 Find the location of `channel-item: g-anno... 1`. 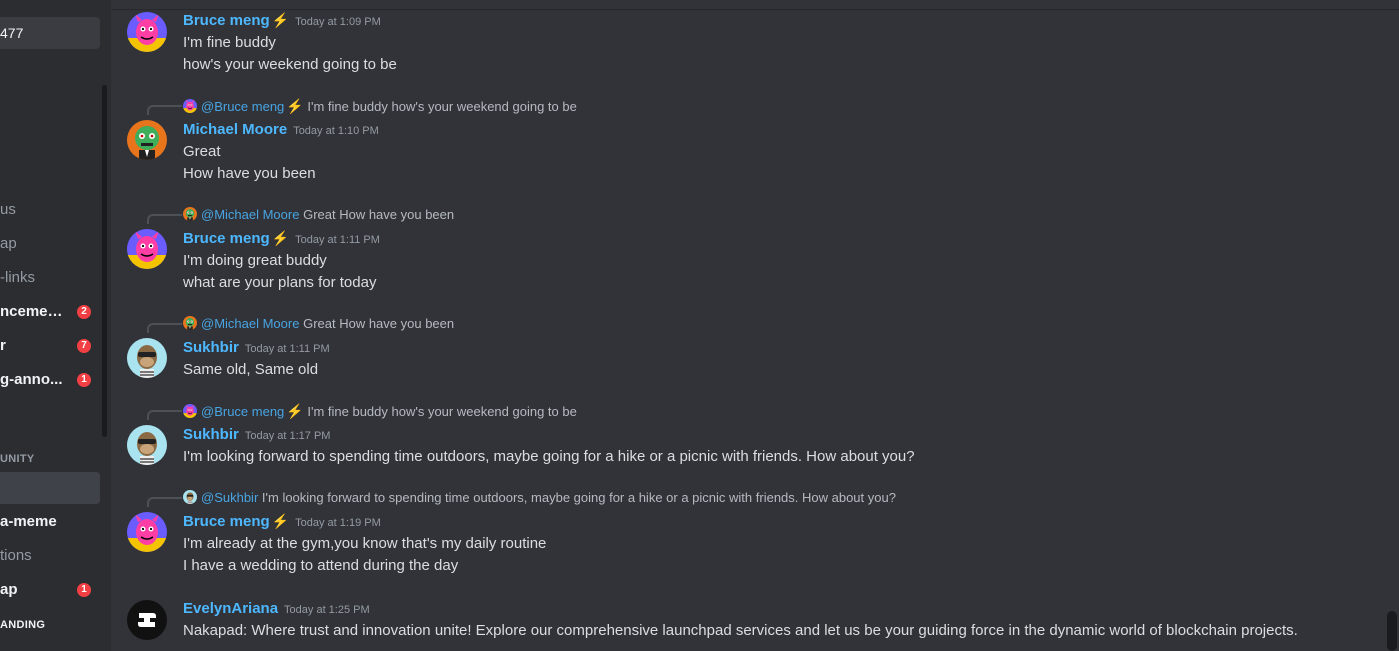

channel-item: g-anno... 1 is located at coordinates (50, 380).